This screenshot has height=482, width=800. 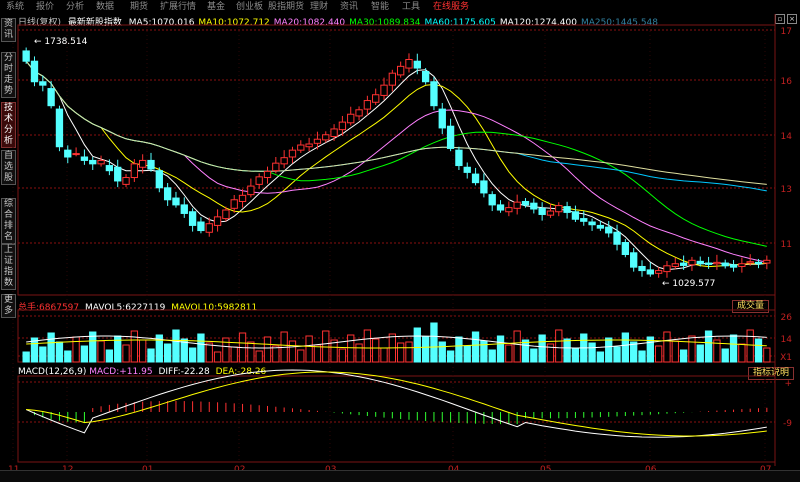 What do you see at coordinates (786, 190) in the screenshot?
I see `price-axis-label-3: 13` at bounding box center [786, 190].